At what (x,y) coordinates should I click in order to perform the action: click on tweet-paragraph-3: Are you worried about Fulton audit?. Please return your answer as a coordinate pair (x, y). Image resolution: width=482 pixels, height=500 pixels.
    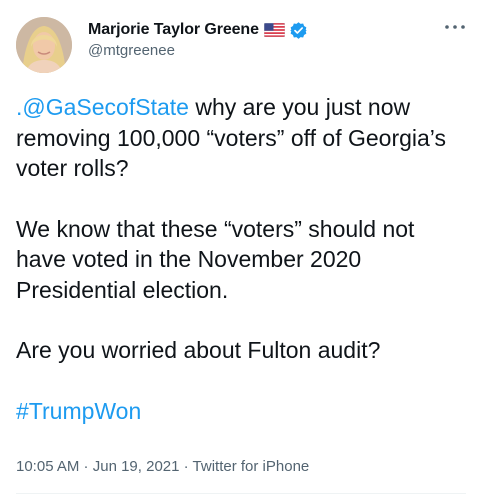
    Looking at the image, I should click on (198, 350).